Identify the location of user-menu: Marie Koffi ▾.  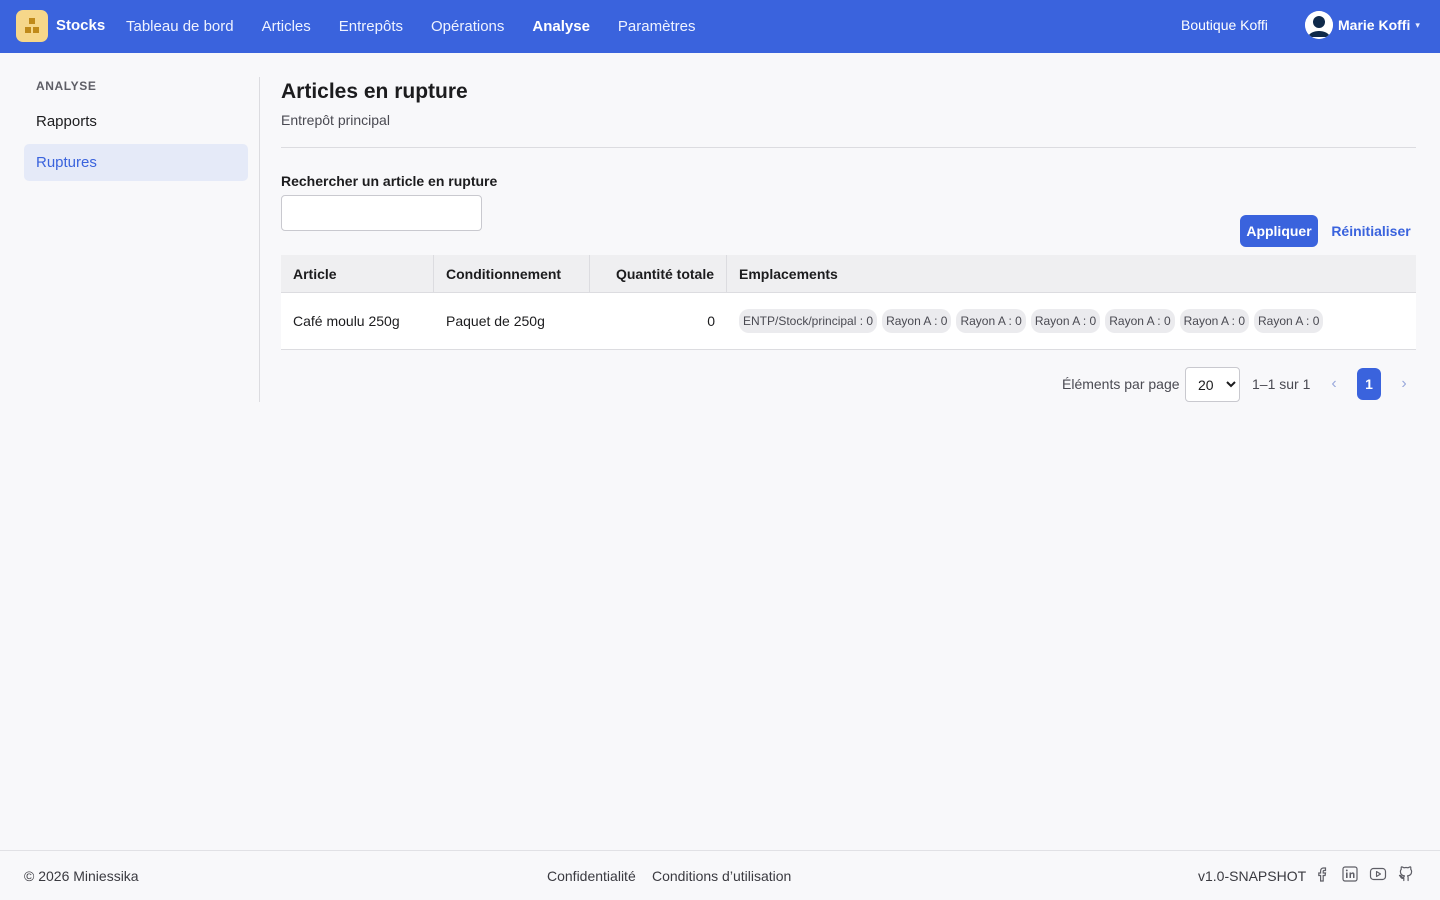
(1362, 25).